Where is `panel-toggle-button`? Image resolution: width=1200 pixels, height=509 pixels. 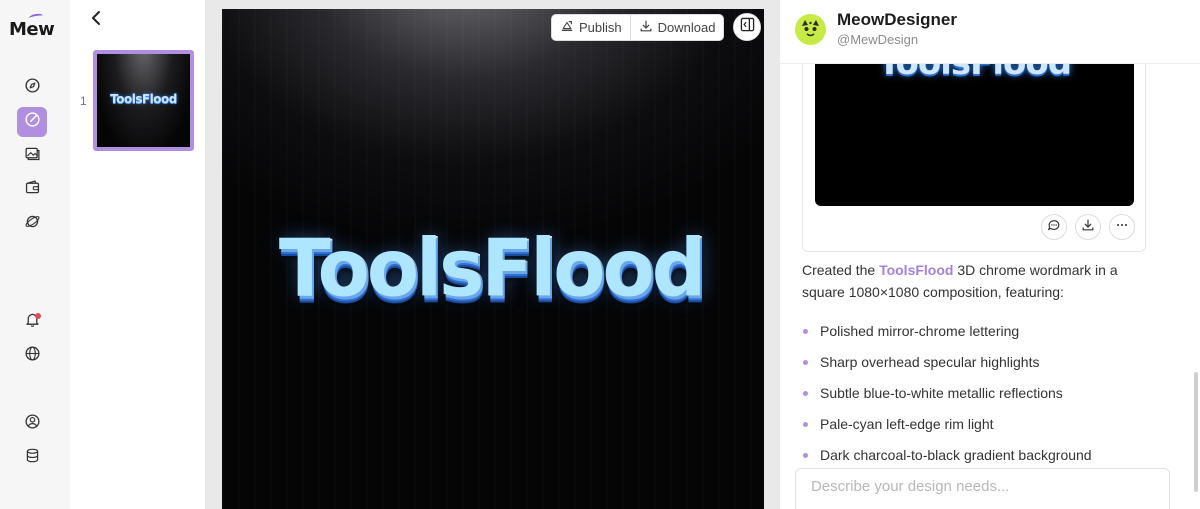 panel-toggle-button is located at coordinates (747, 27).